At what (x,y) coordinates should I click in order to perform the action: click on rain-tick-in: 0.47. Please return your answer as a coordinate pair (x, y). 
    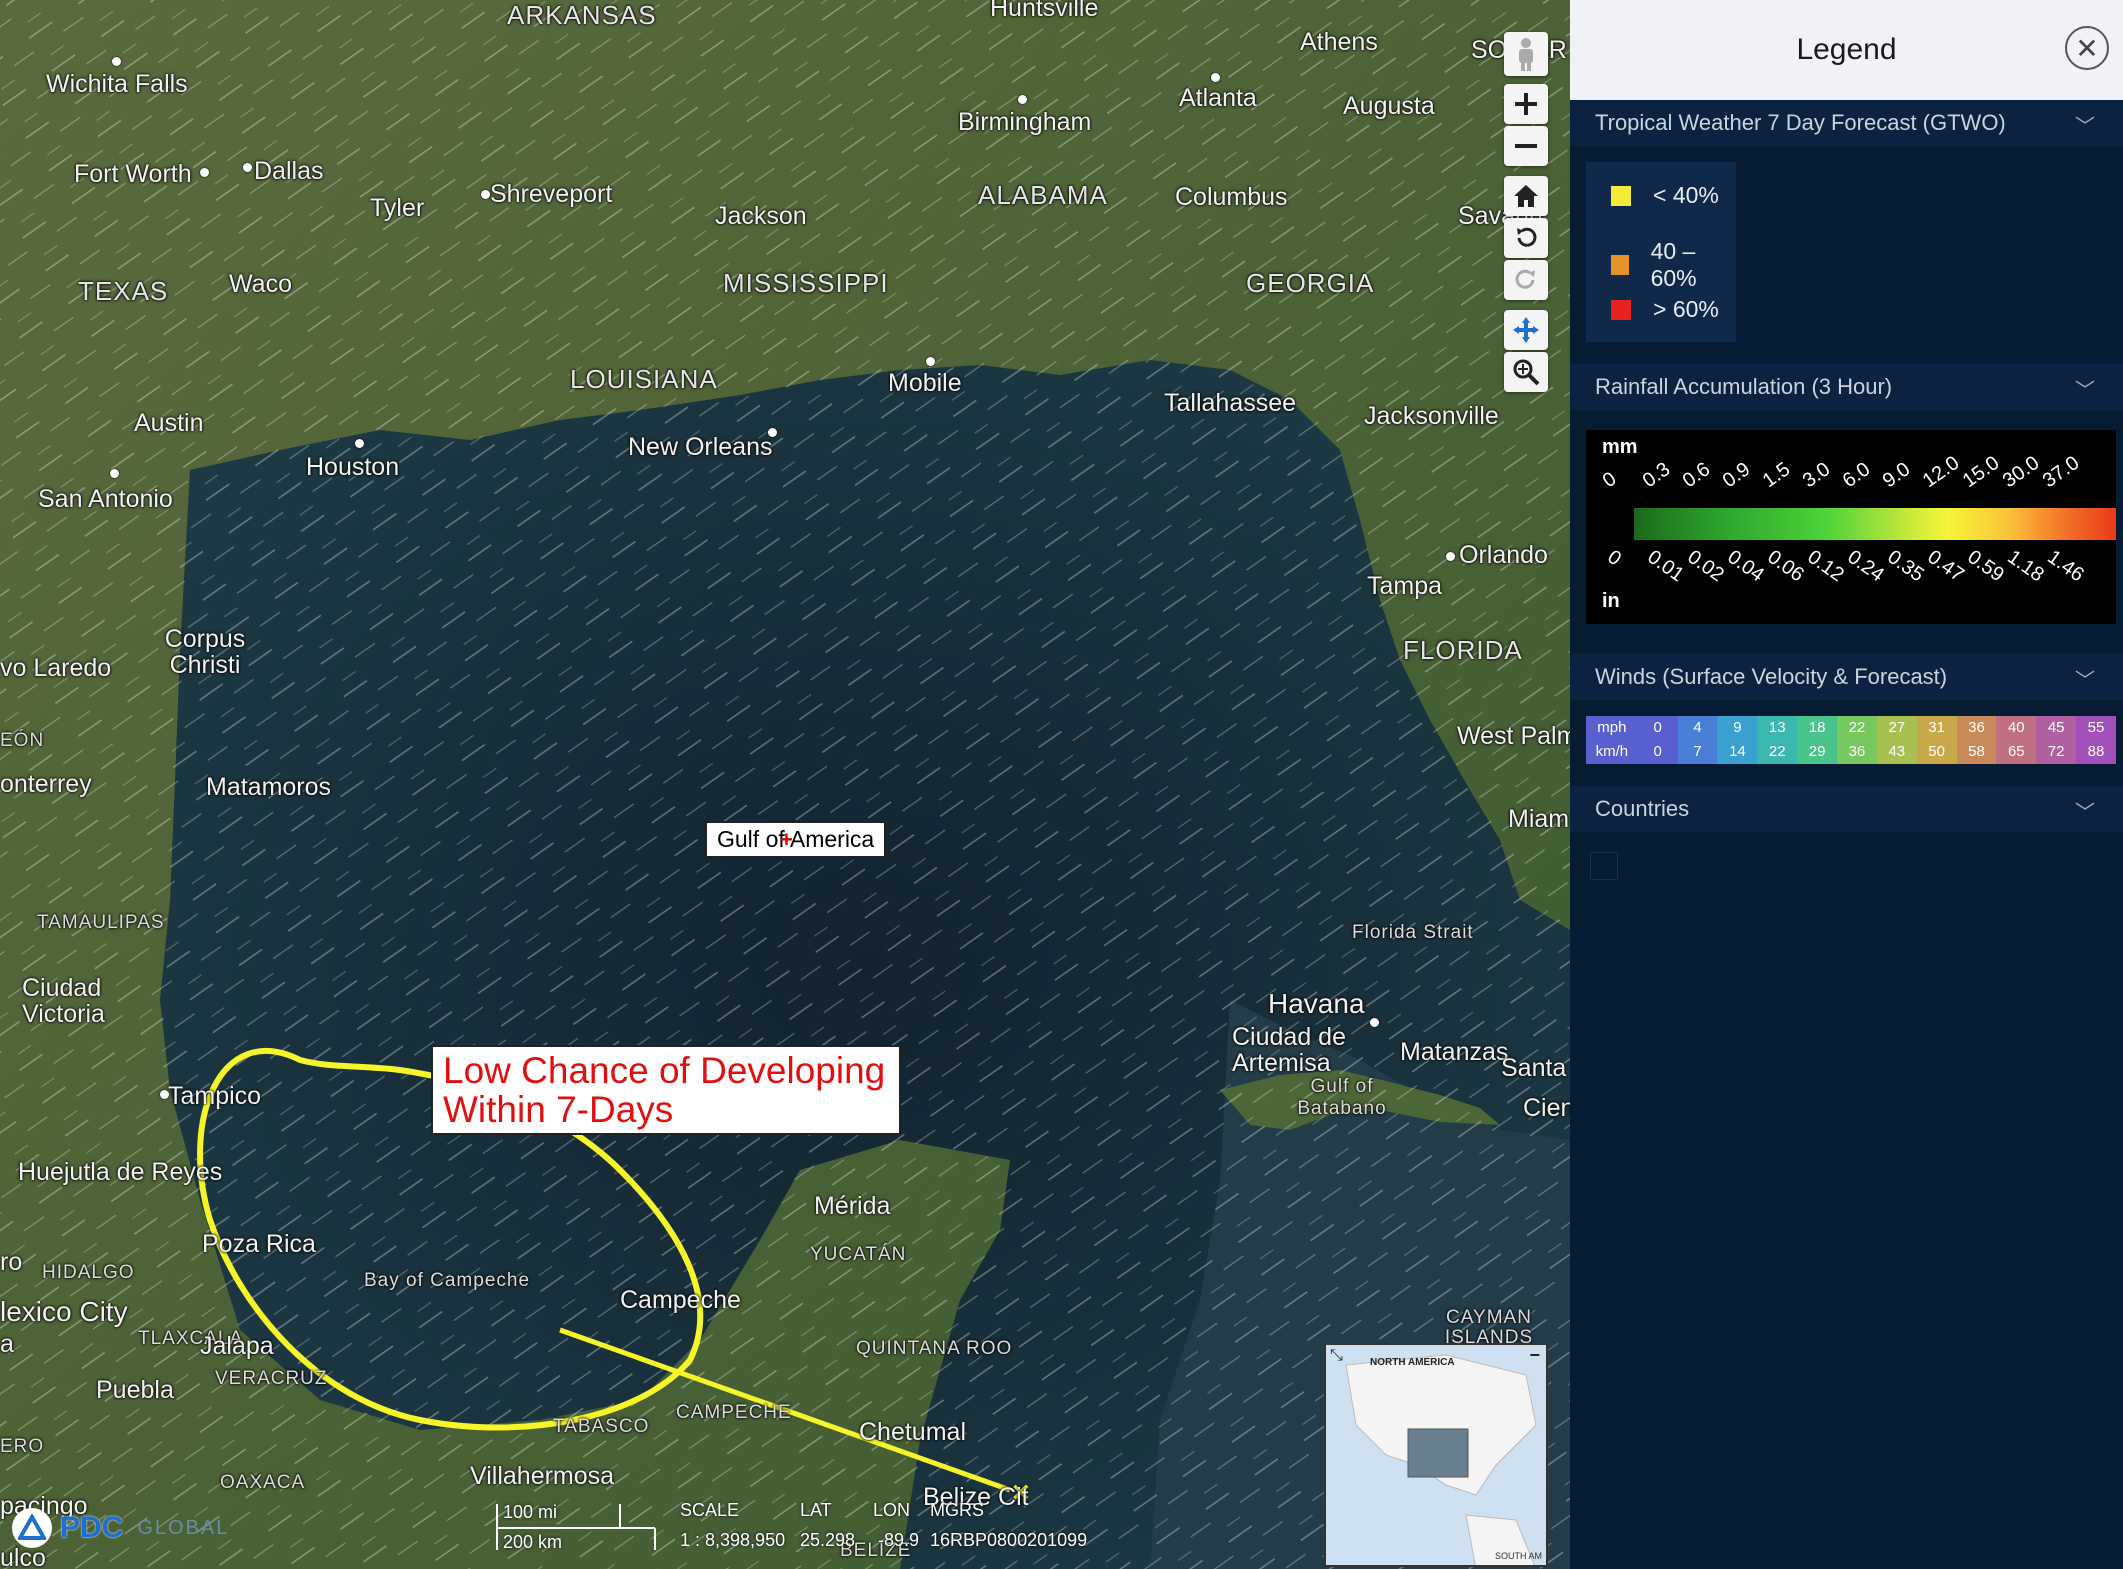
    Looking at the image, I should click on (1945, 566).